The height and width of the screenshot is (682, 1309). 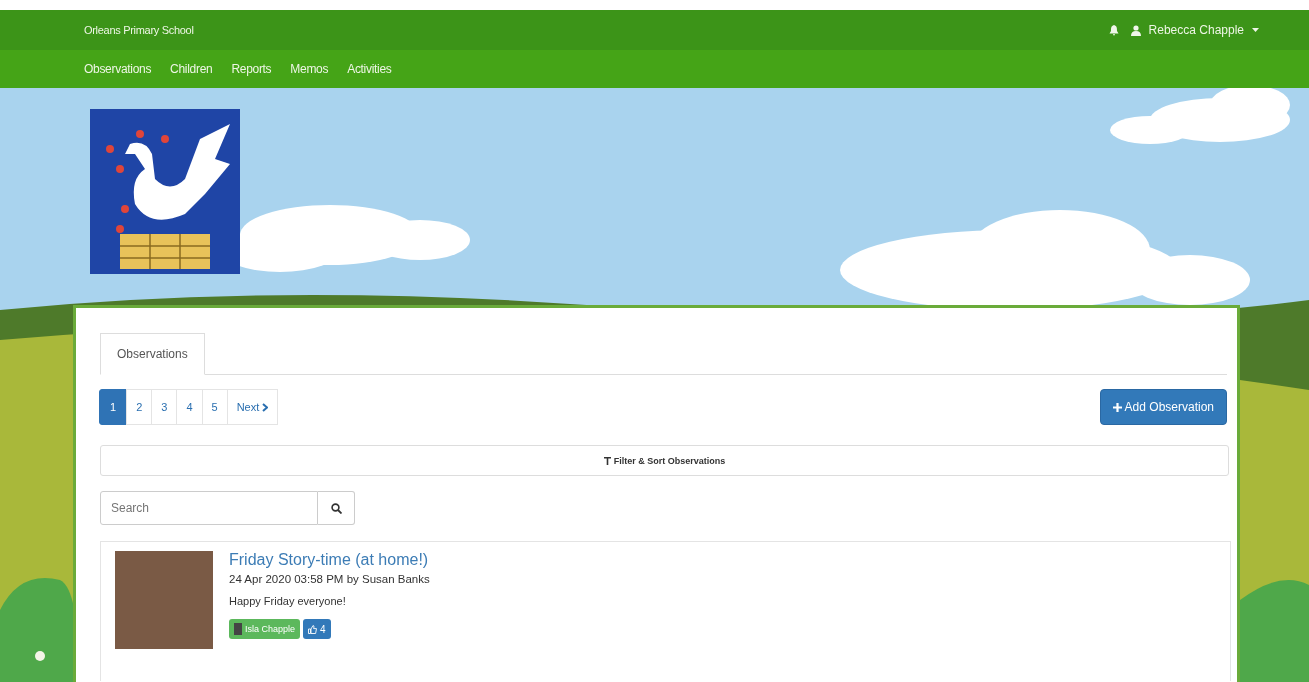 What do you see at coordinates (251, 69) in the screenshot?
I see `nav-link: Reports` at bounding box center [251, 69].